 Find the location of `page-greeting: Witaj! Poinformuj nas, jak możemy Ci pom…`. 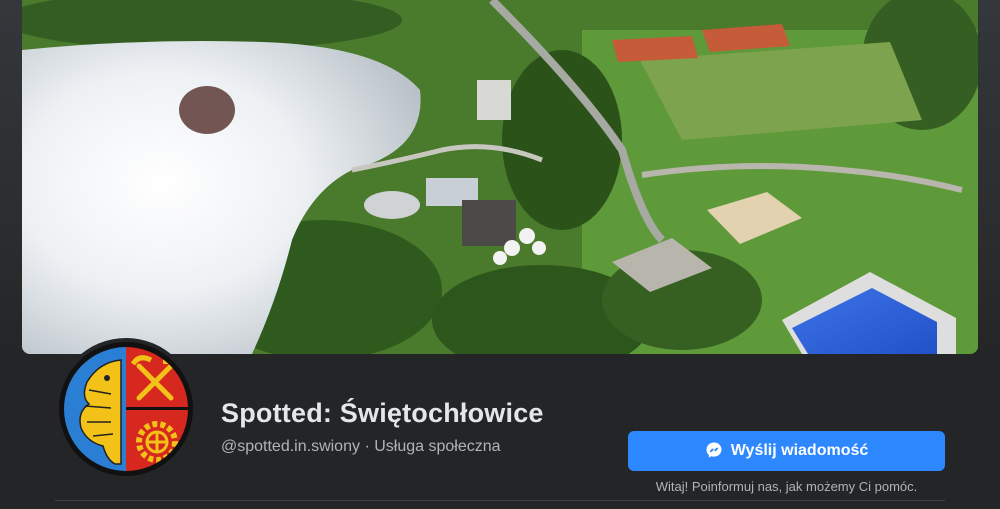

page-greeting: Witaj! Poinformuj nas, jak możemy Ci pom… is located at coordinates (786, 486).